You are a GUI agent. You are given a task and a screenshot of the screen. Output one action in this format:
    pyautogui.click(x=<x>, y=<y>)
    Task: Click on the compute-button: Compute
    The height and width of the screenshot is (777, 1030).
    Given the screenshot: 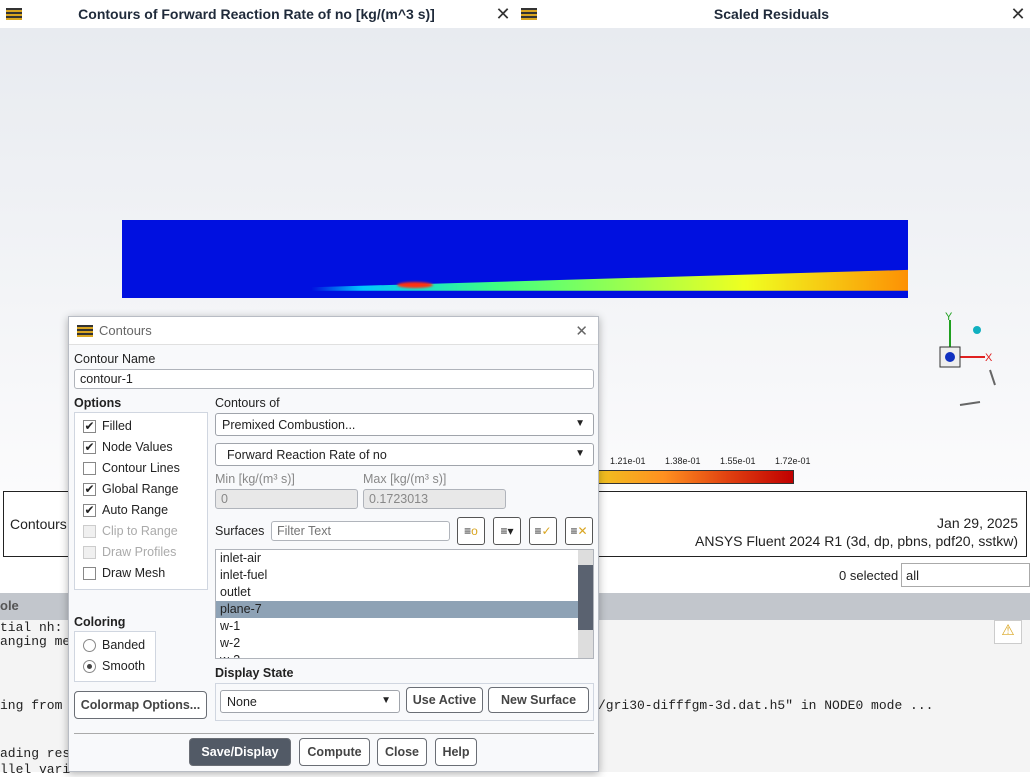 What is the action you would take?
    pyautogui.click(x=334, y=752)
    